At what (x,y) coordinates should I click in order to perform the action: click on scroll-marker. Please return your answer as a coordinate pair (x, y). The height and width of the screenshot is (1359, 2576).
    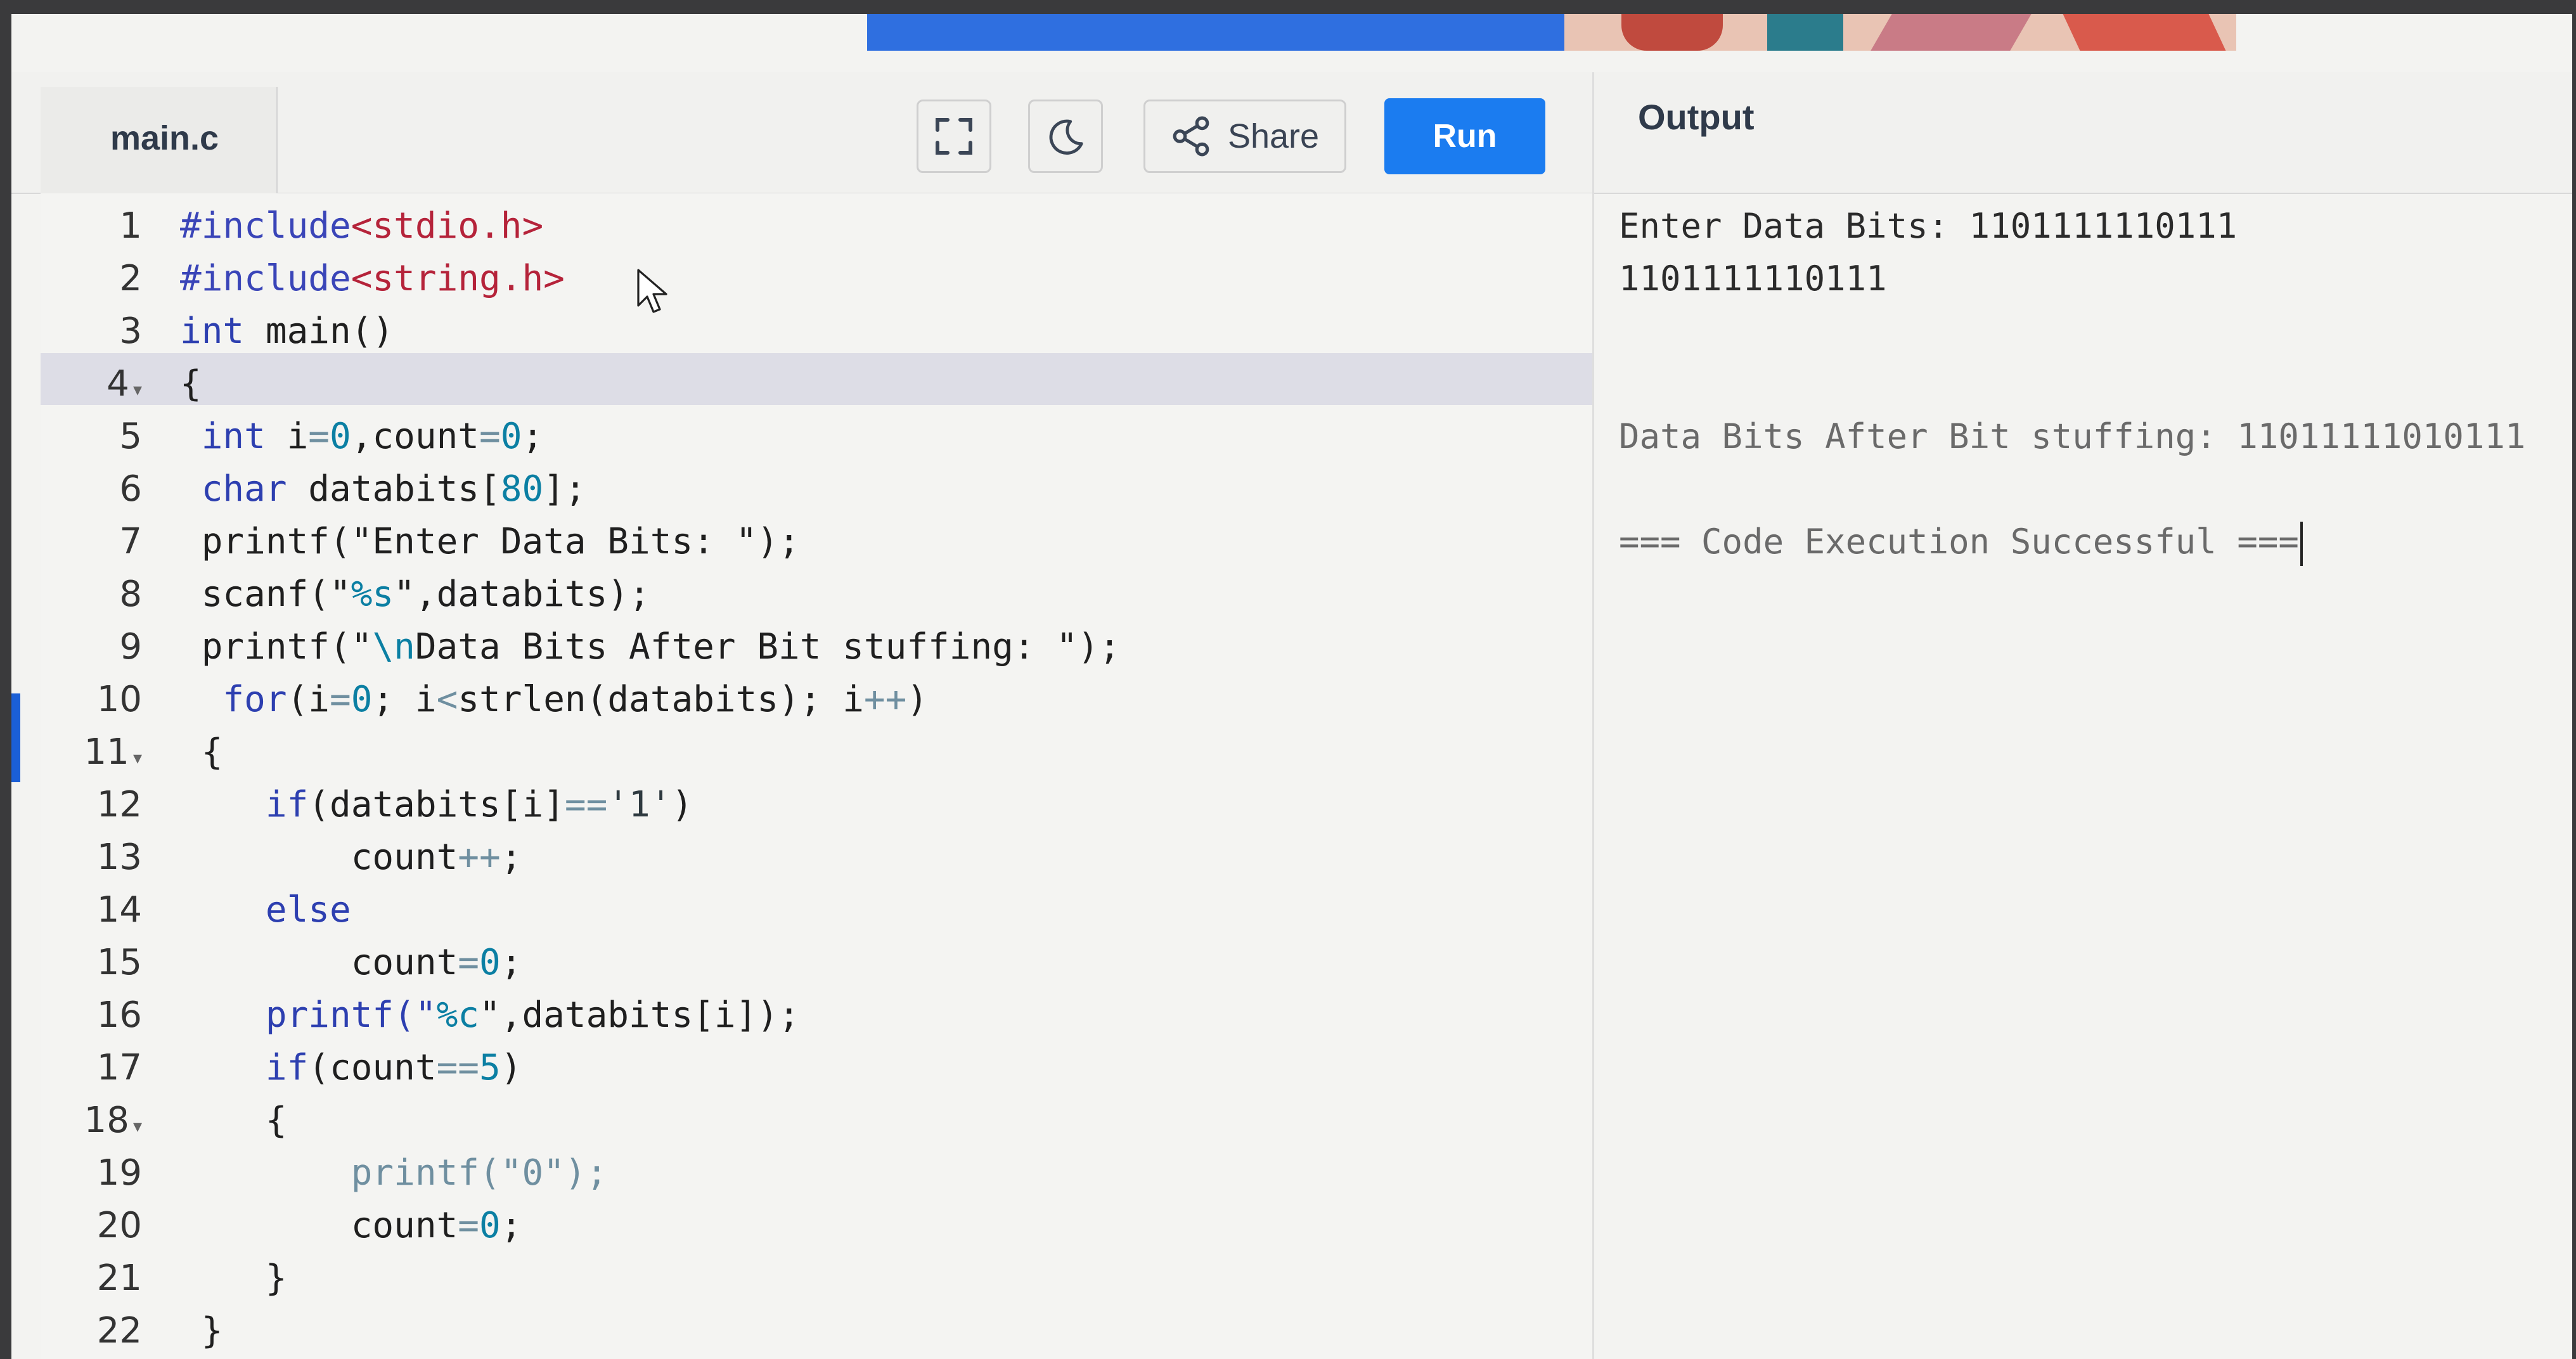
    Looking at the image, I should click on (15, 737).